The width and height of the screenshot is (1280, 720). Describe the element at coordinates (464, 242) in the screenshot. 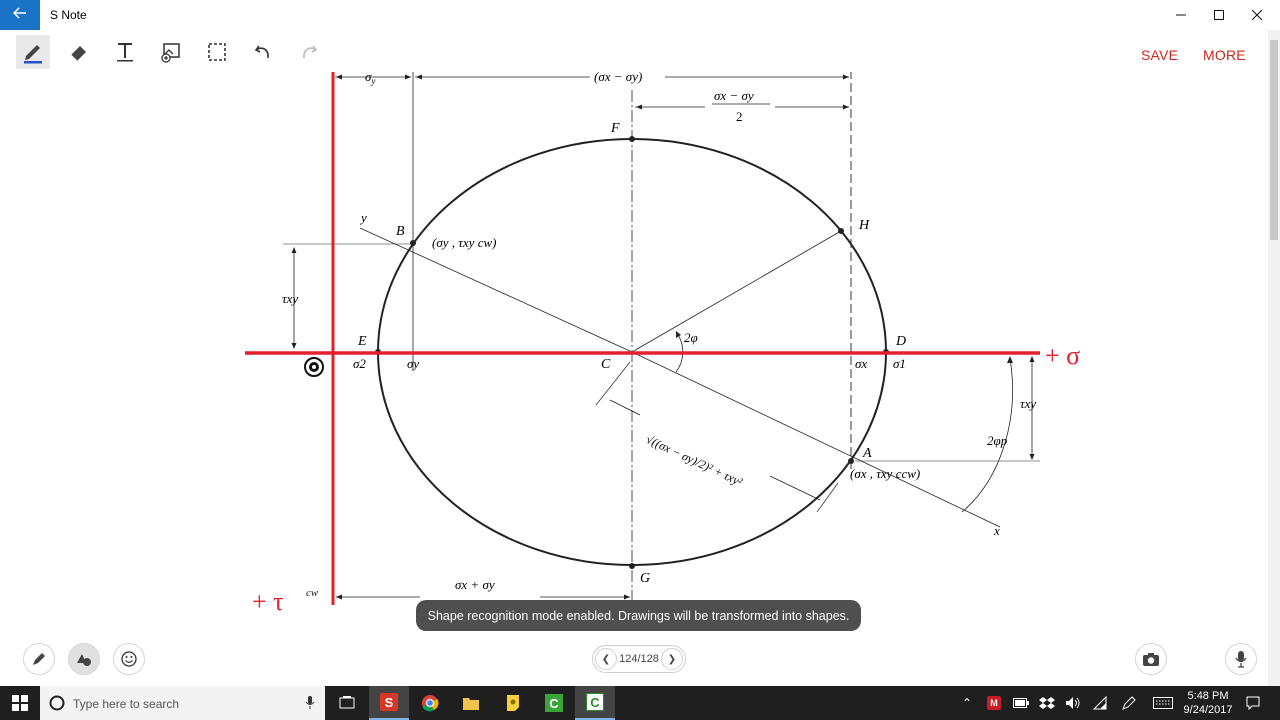

I see `label-B-coord: (σy , τxy cw)` at that location.